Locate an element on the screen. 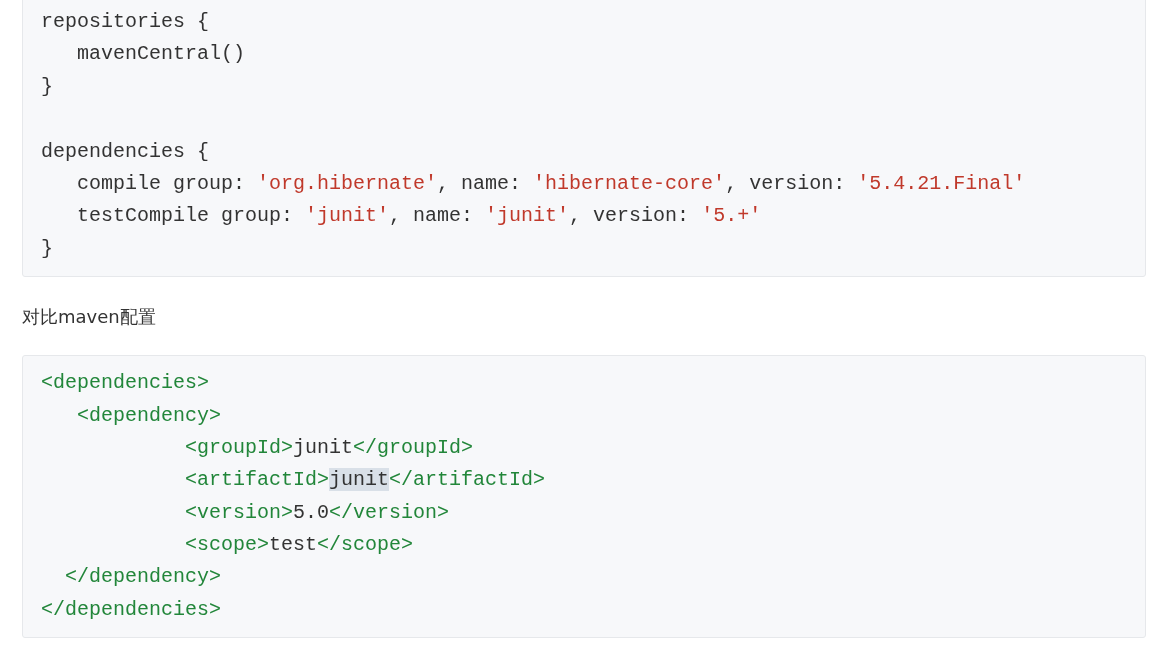 The image size is (1168, 659). paragraph-text: 对比maven配置 is located at coordinates (89, 317).